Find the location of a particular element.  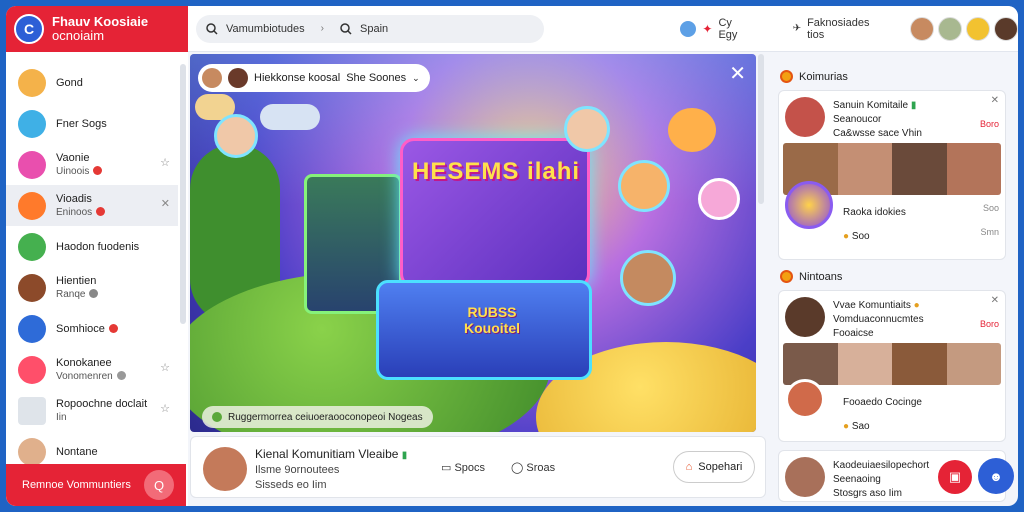

search-communities-bar: Remnoe Vommuntiers Q is located at coordinates (96, 485).